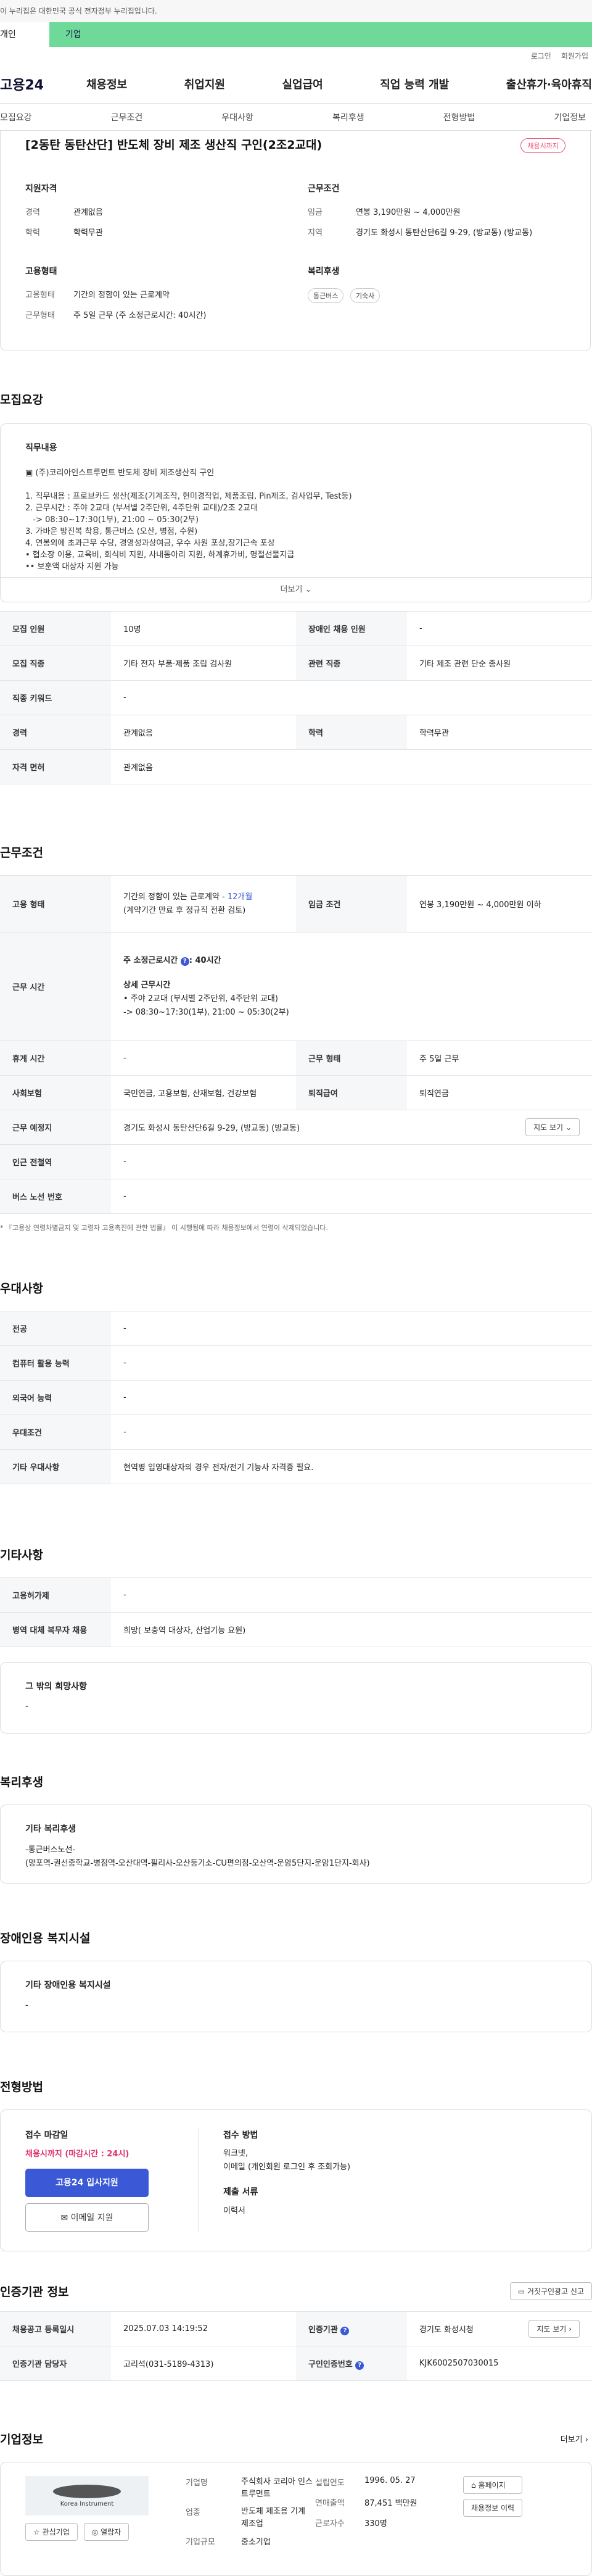  Describe the element at coordinates (87, 2217) in the screenshot. I see `email-apply-button: ✉ 이메일 지원` at that location.